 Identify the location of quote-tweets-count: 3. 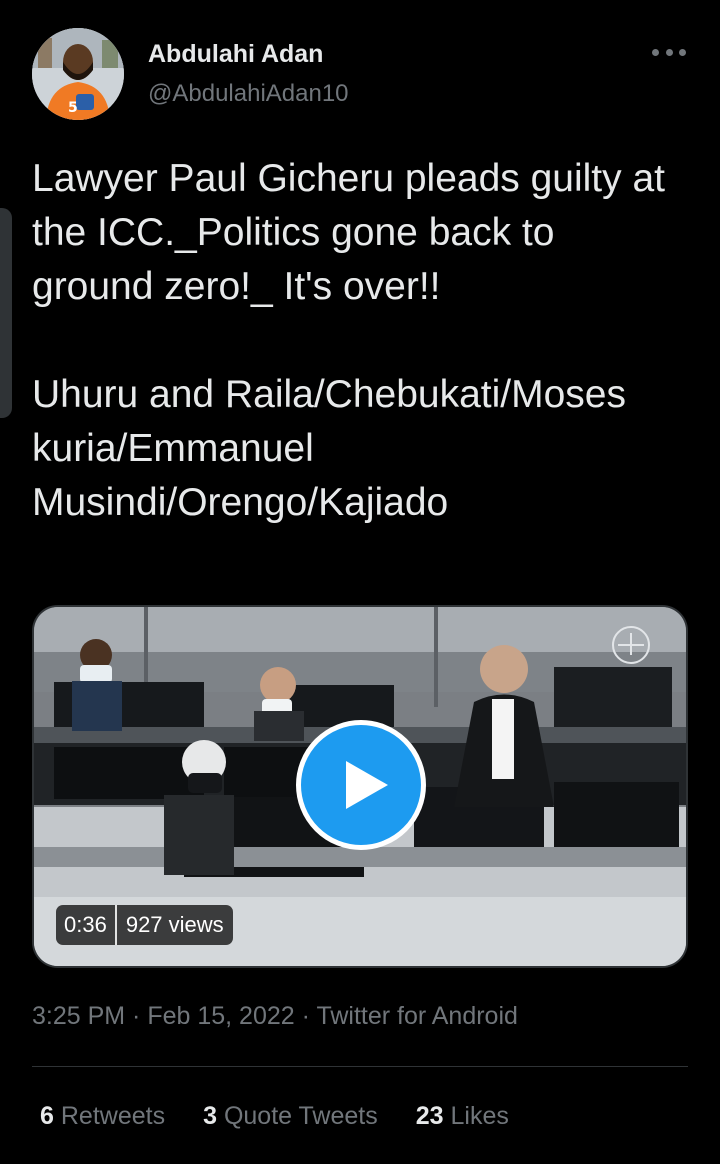
(210, 1116).